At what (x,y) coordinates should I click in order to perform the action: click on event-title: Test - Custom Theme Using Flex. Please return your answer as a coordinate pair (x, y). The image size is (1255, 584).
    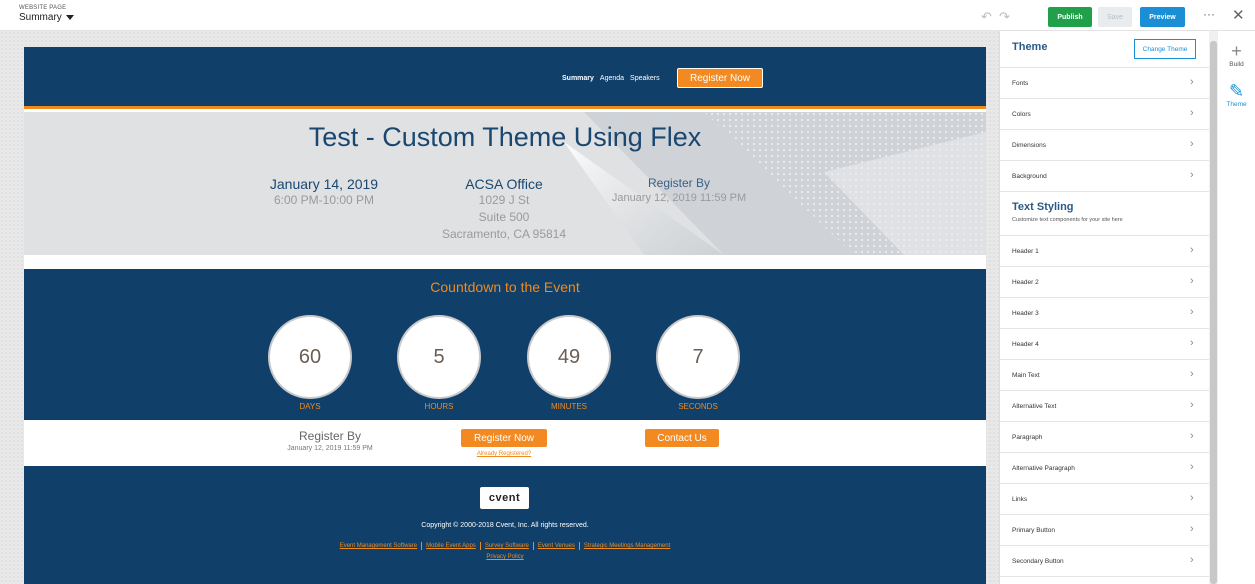
    Looking at the image, I should click on (505, 137).